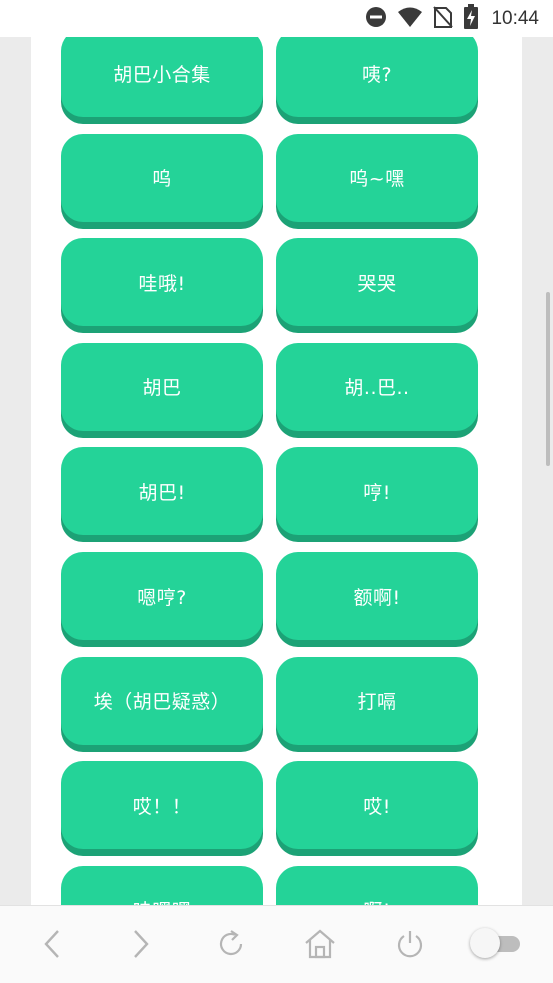 The height and width of the screenshot is (983, 553). Describe the element at coordinates (377, 700) in the screenshot. I see `sound-button: 打嗝` at that location.